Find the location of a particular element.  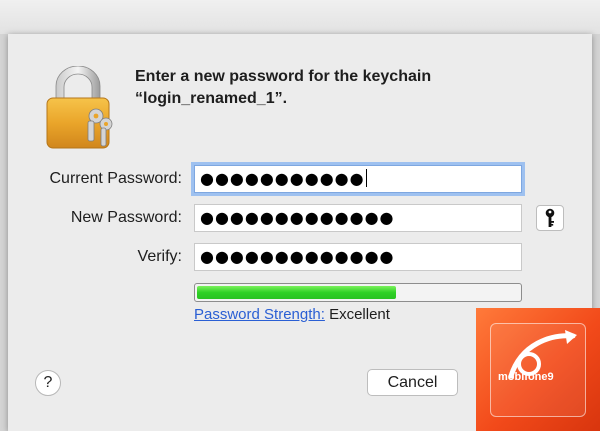

new-password-label: New Password: is located at coordinates (126, 217).